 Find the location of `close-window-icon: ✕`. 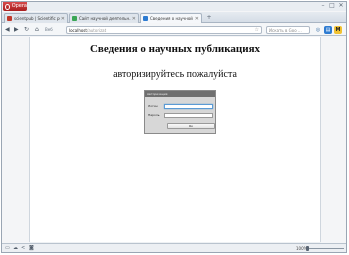

close-window-icon: ✕ is located at coordinates (341, 6).